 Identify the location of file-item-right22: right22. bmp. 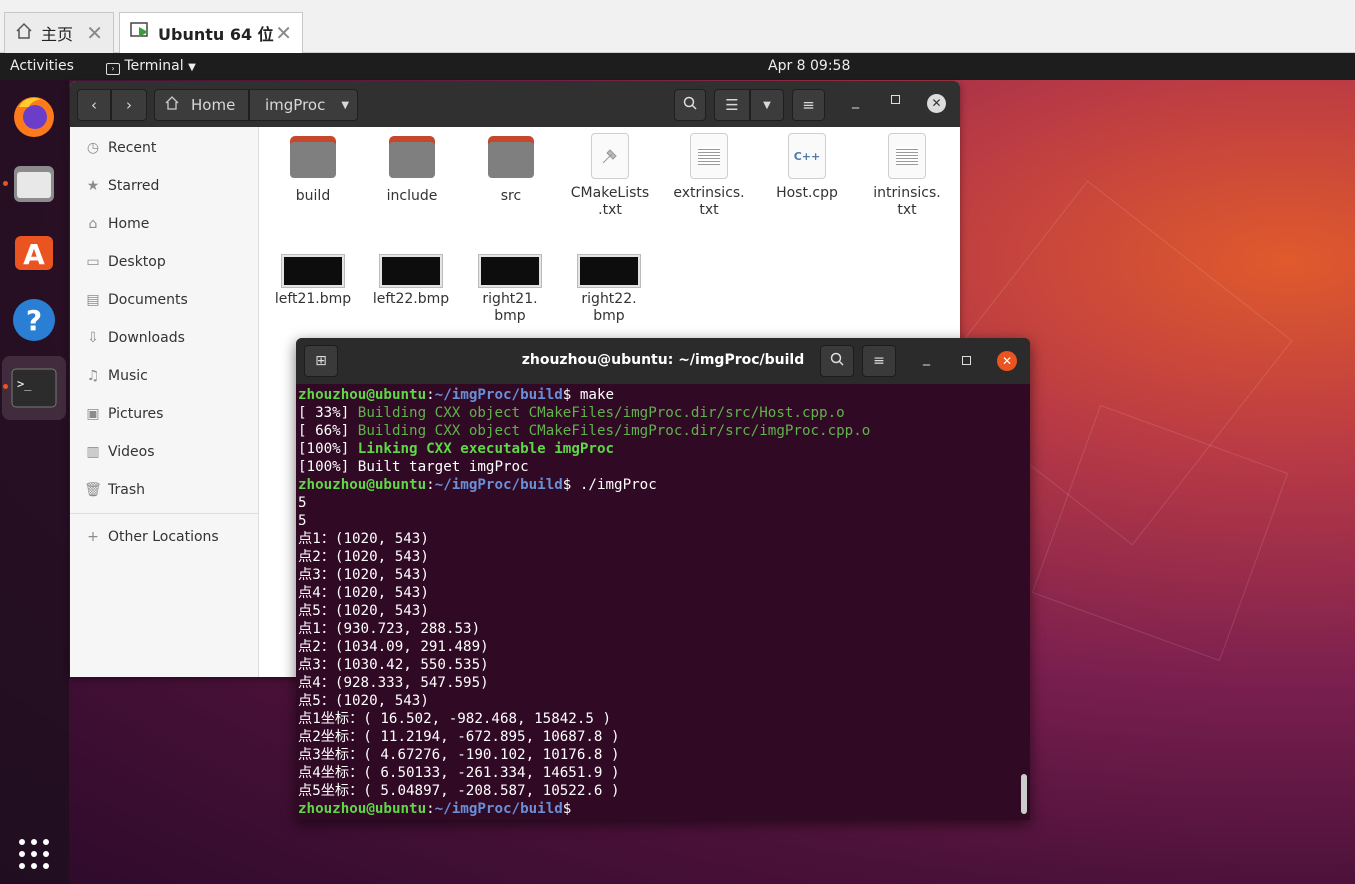
(609, 290).